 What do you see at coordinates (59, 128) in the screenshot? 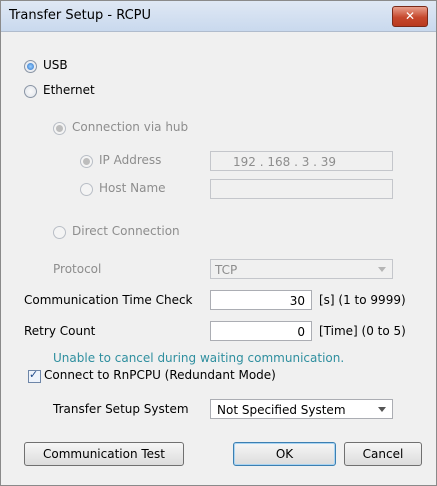
I see `connection-via-hub-radio` at bounding box center [59, 128].